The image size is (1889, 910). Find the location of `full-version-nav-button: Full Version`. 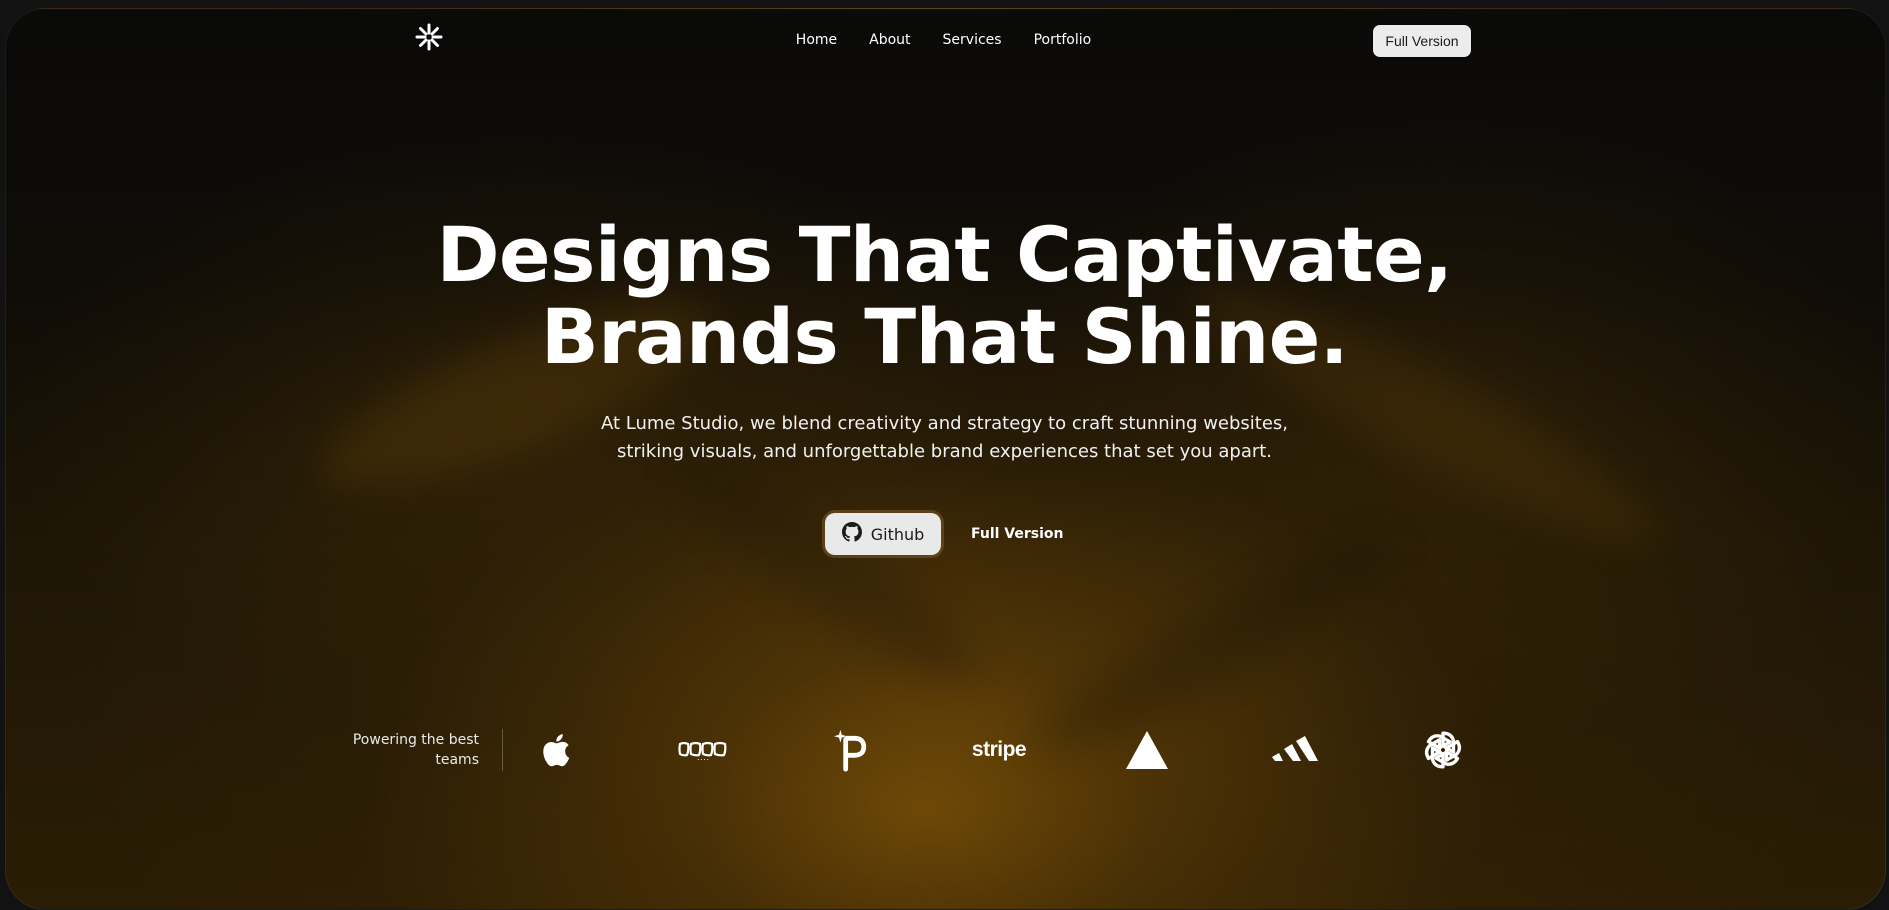

full-version-nav-button: Full Version is located at coordinates (1422, 41).